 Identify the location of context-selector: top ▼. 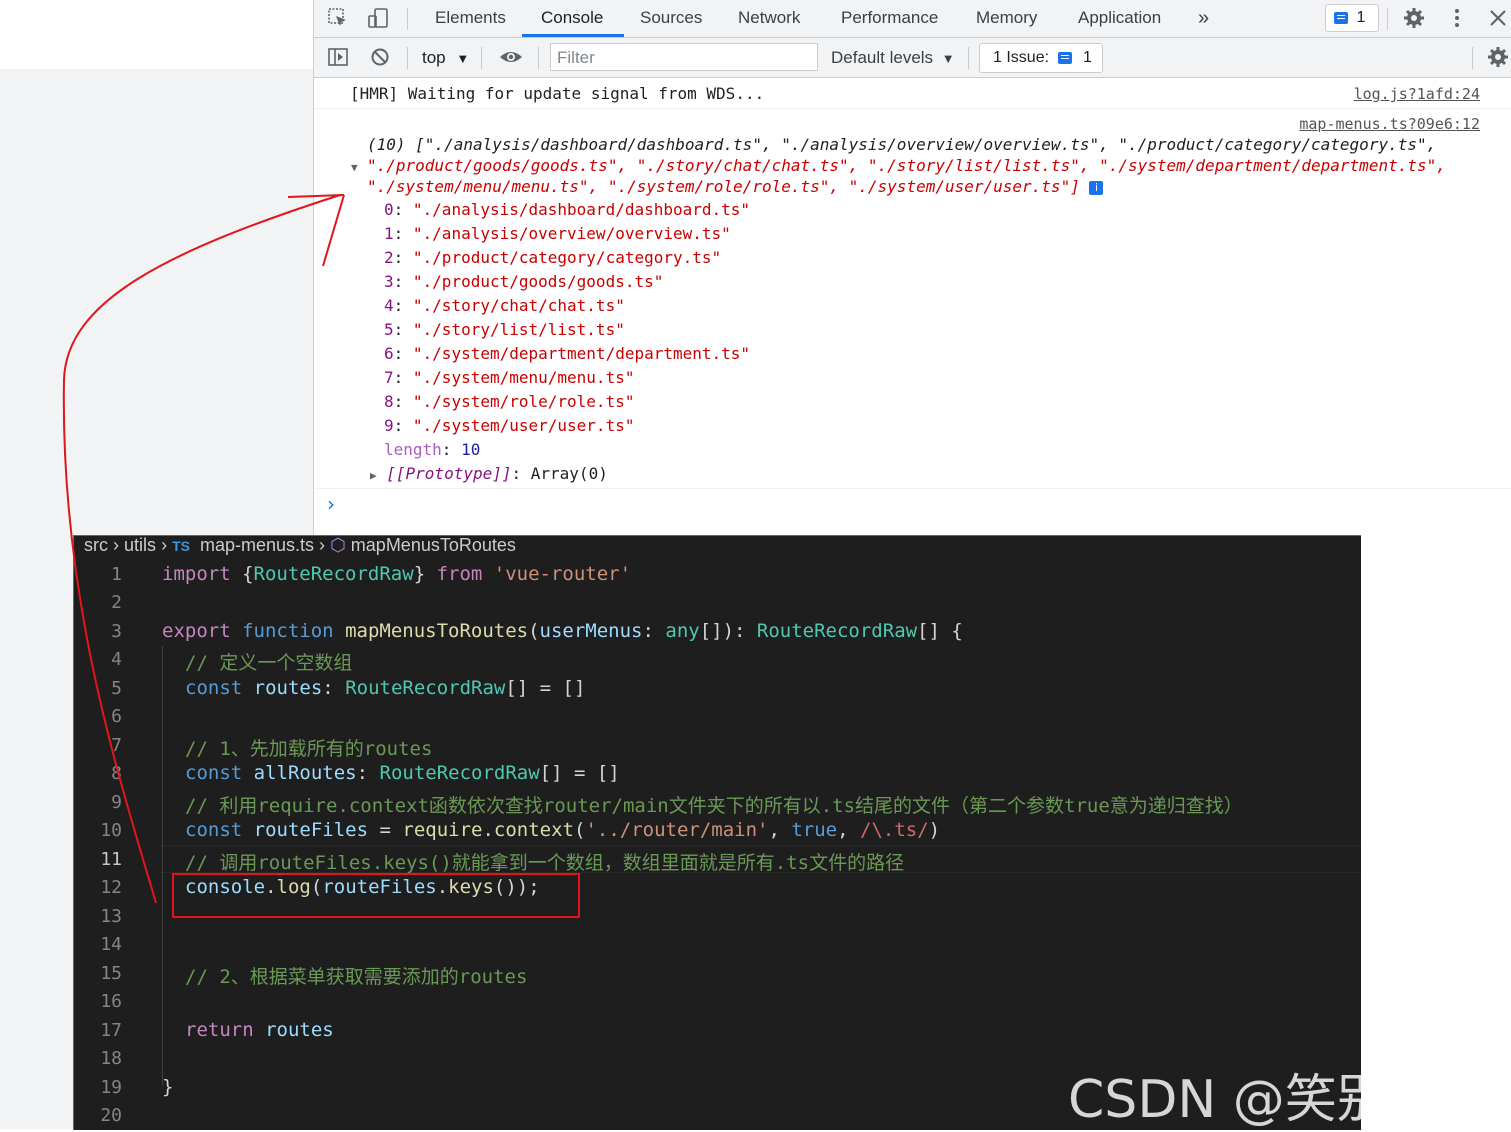
(445, 57).